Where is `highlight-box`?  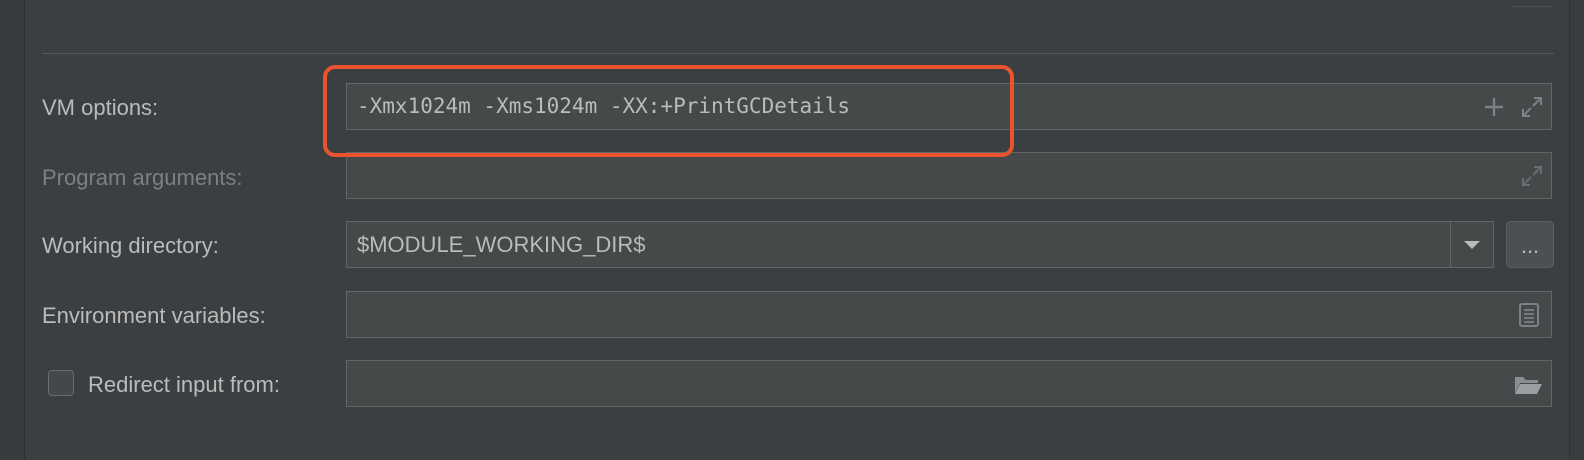 highlight-box is located at coordinates (668, 111).